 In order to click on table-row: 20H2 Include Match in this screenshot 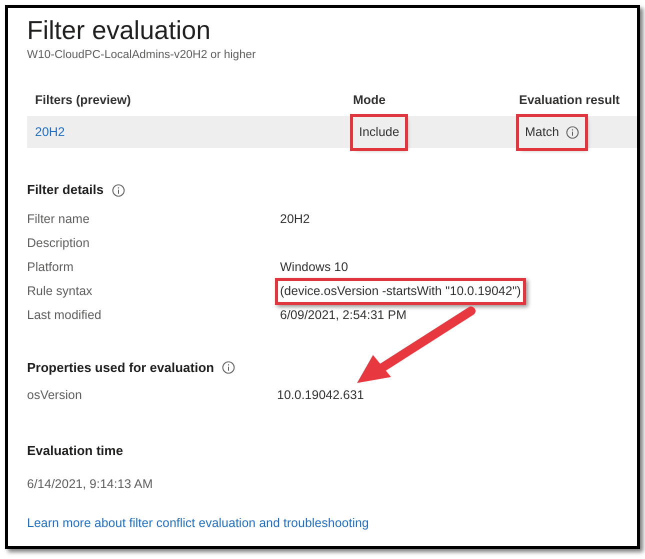, I will do `click(332, 132)`.